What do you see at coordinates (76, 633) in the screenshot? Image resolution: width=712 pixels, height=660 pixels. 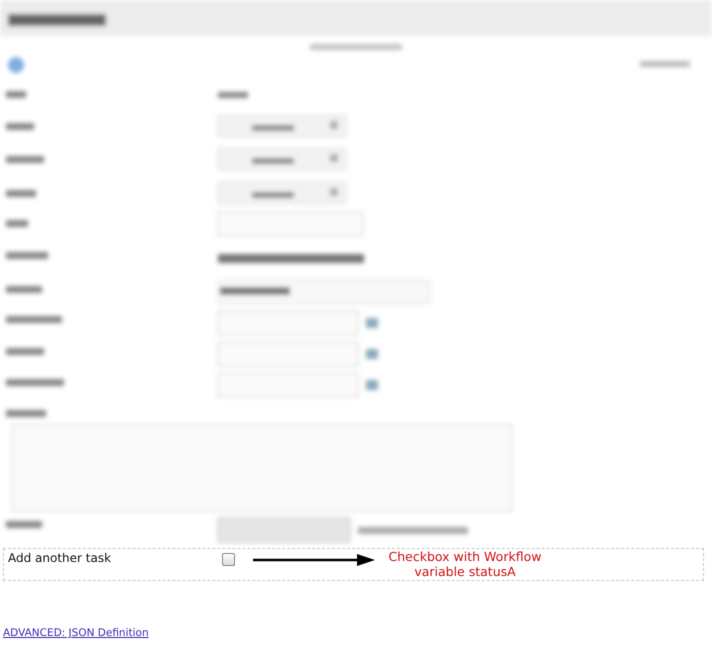 I see `json-definition-link: ADVANCED: JSON Definition` at bounding box center [76, 633].